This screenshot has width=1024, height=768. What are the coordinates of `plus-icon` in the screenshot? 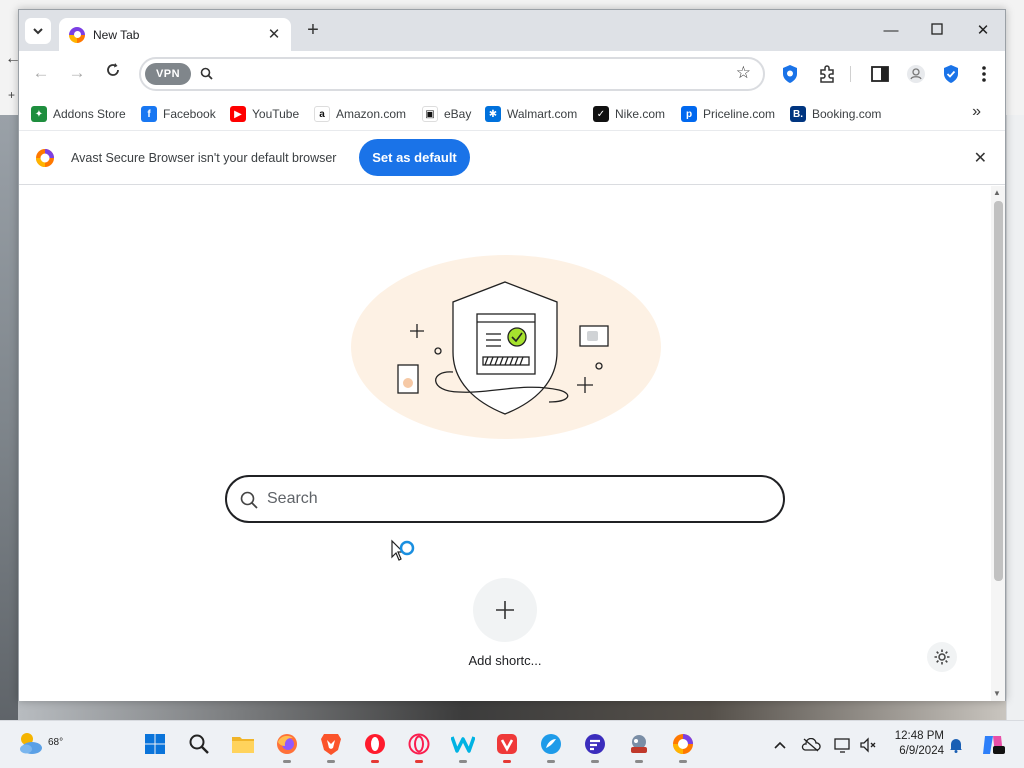 It's located at (505, 610).